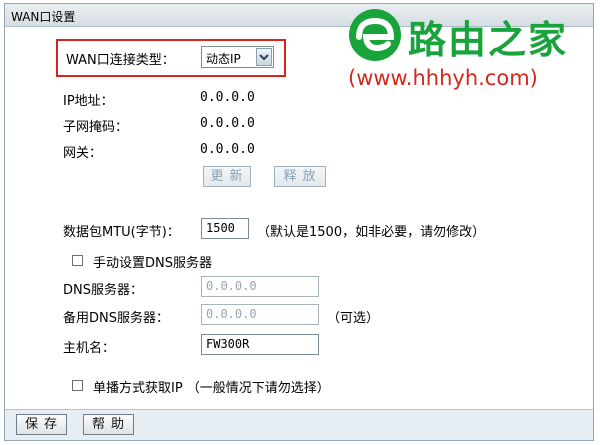 The image size is (600, 445). What do you see at coordinates (225, 228) in the screenshot?
I see `mtu-input: 1500` at bounding box center [225, 228].